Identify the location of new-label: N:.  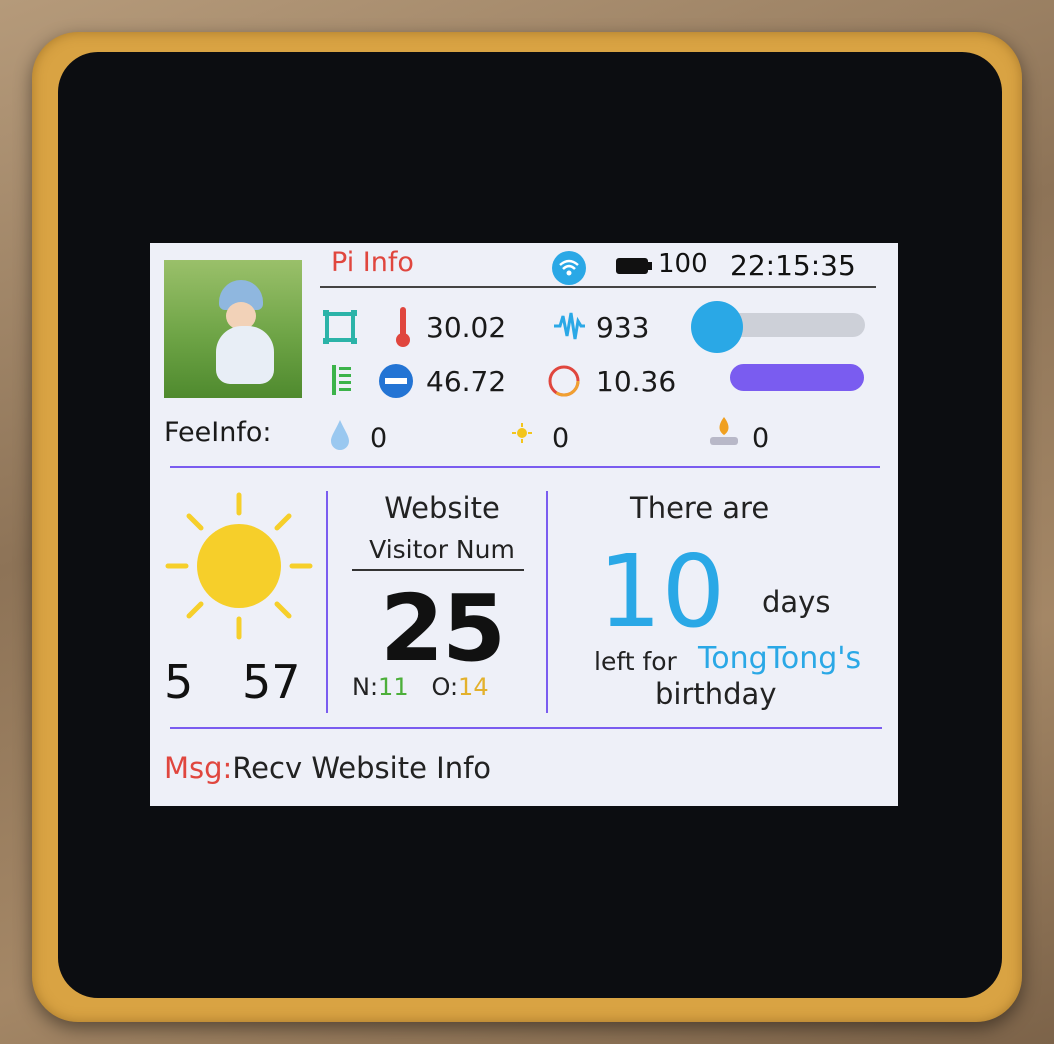
(365, 687).